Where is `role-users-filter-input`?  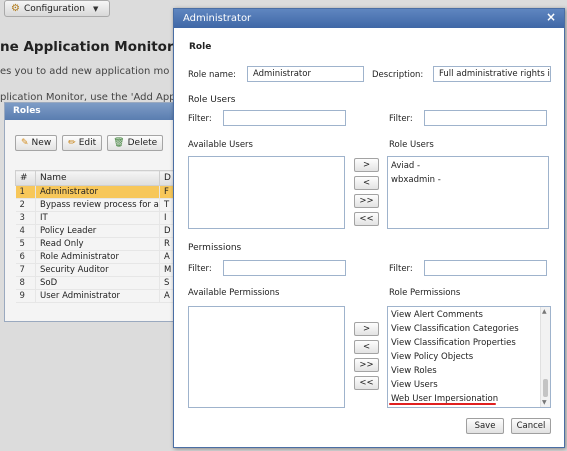
role-users-filter-input is located at coordinates (485, 118).